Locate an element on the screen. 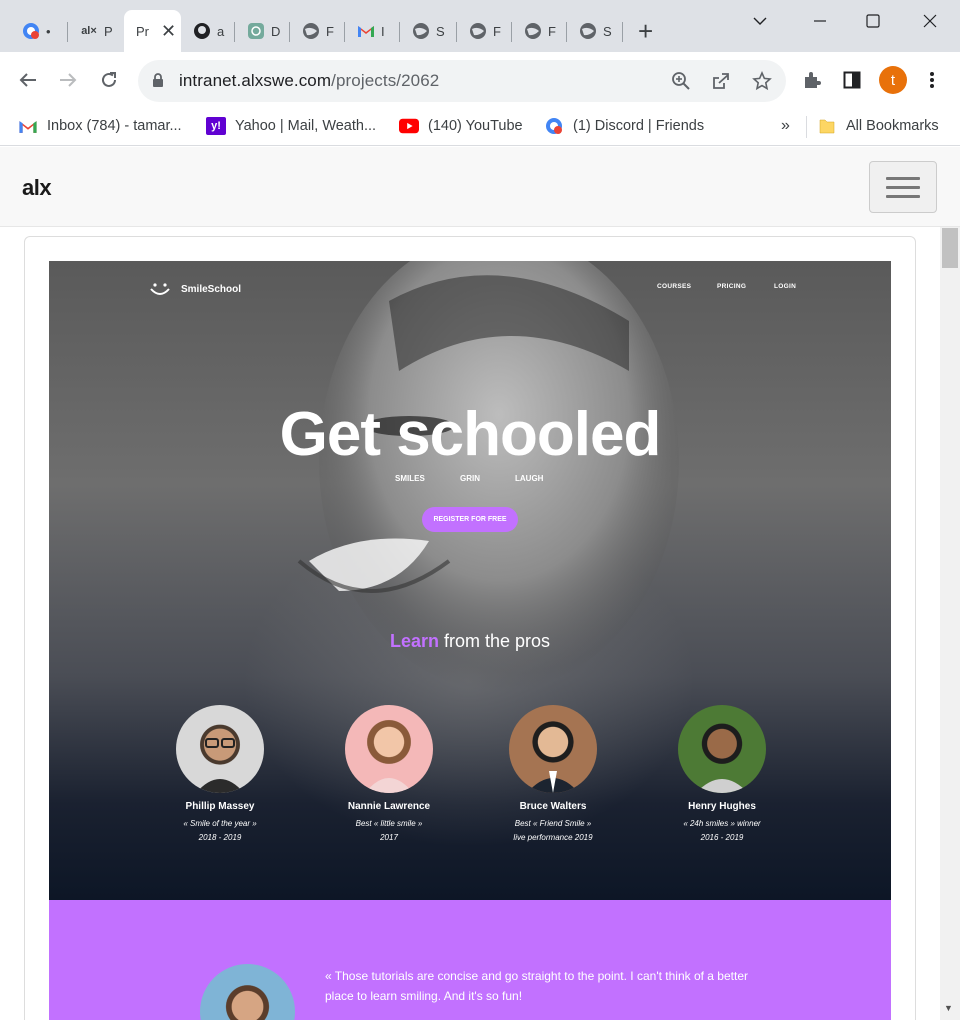 Image resolution: width=960 pixels, height=1020 pixels. nav-courses: COURSES is located at coordinates (674, 286).